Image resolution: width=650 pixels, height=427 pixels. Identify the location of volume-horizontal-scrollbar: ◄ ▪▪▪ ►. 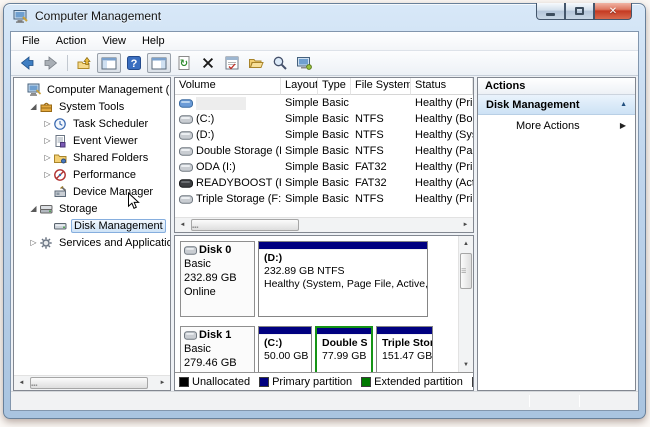
(324, 224).